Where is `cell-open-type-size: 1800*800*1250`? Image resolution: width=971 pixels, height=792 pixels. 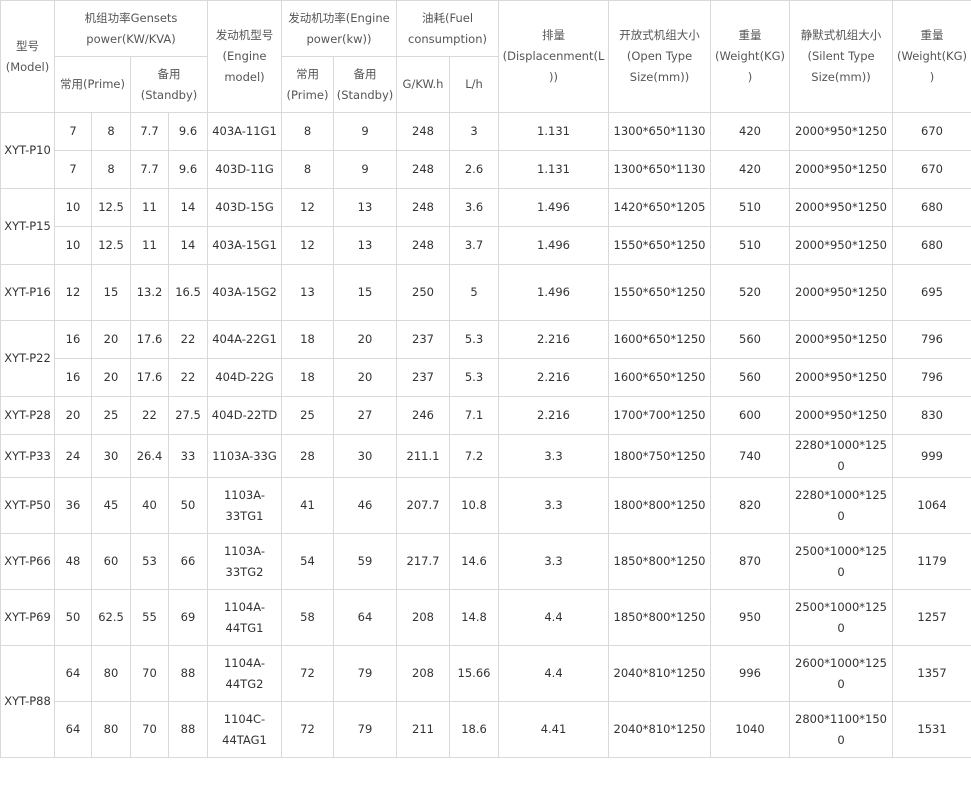
cell-open-type-size: 1800*800*1250 is located at coordinates (660, 505).